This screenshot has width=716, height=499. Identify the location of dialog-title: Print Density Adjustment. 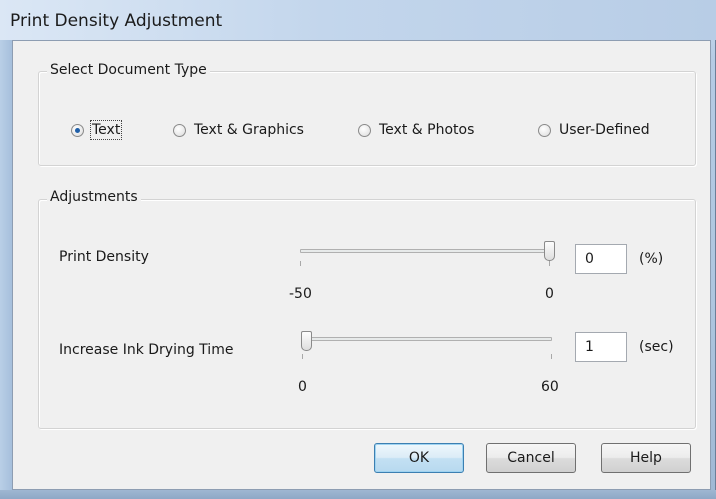
(116, 21).